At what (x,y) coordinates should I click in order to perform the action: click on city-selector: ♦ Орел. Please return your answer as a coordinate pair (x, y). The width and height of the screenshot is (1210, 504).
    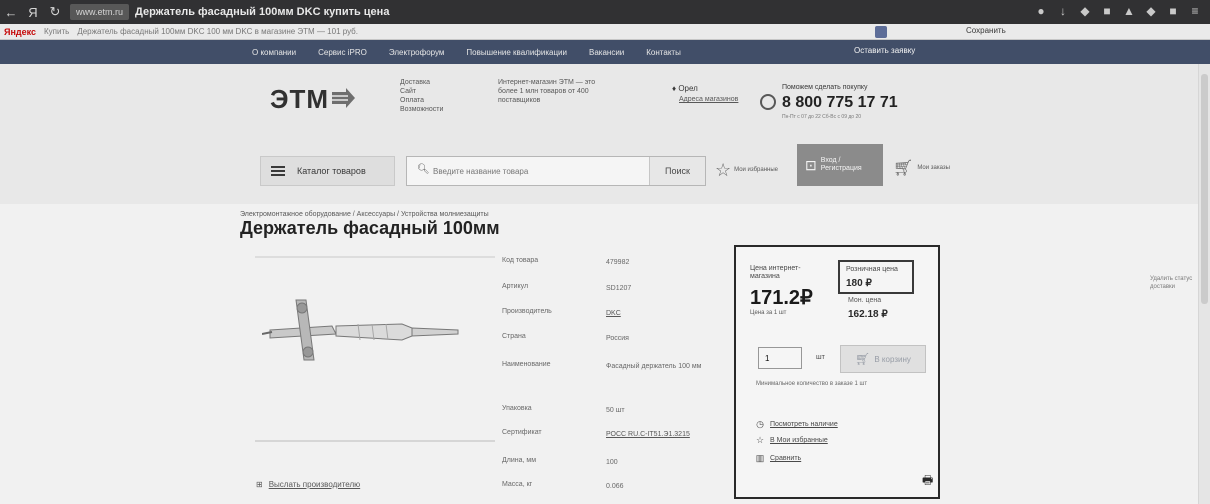
    Looking at the image, I should click on (685, 88).